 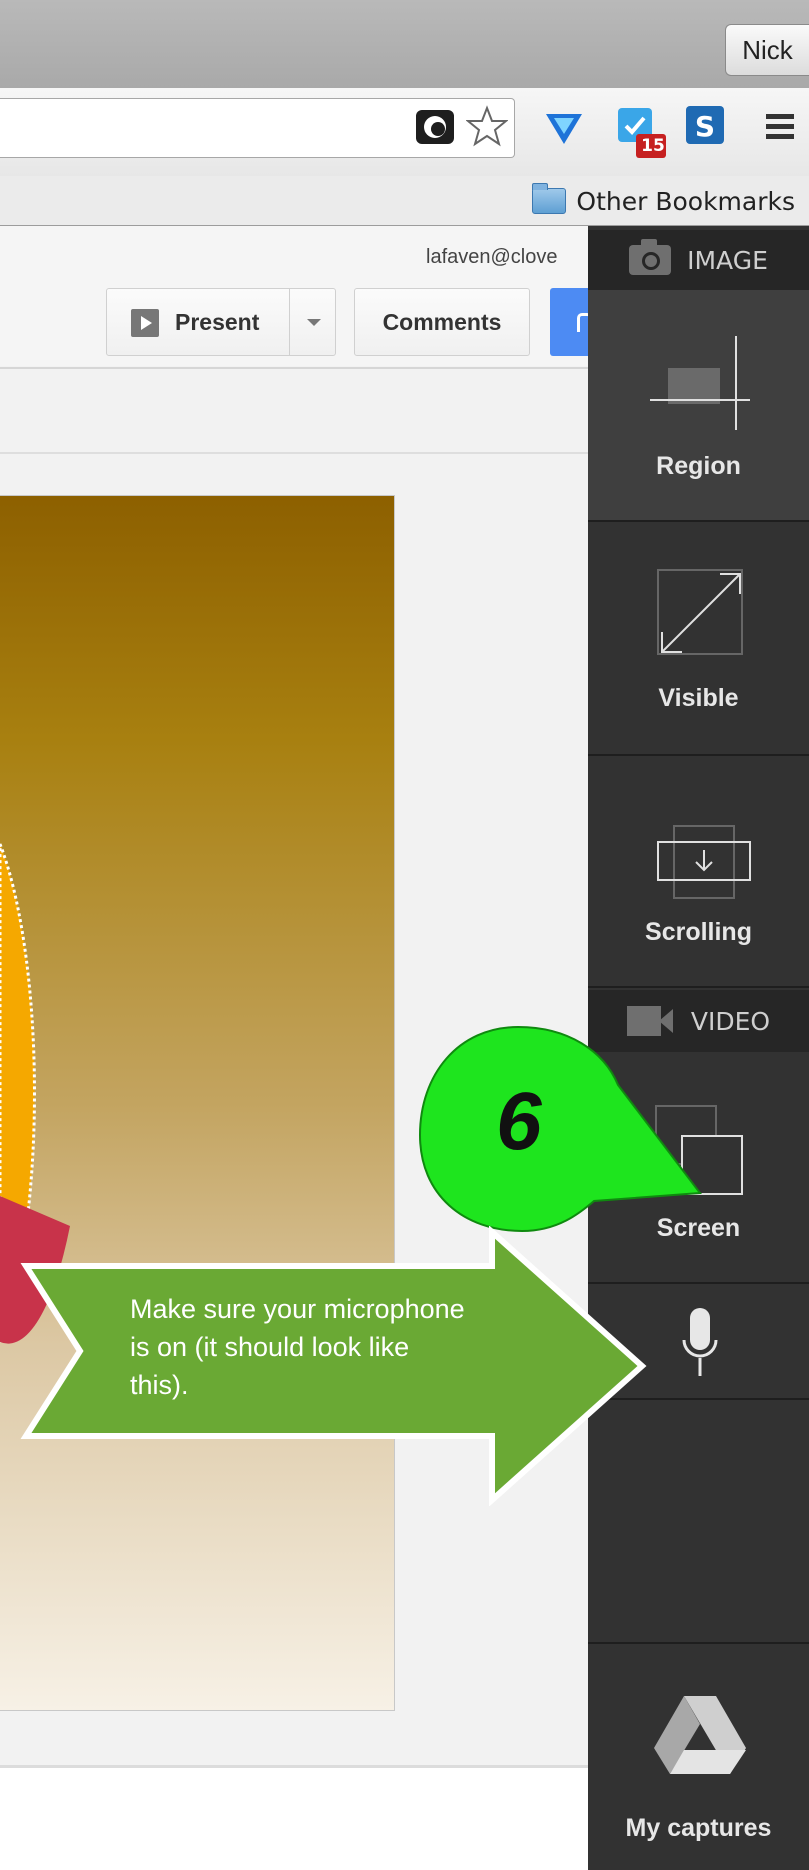 What do you see at coordinates (767, 50) in the screenshot?
I see `profile-button: Nick` at bounding box center [767, 50].